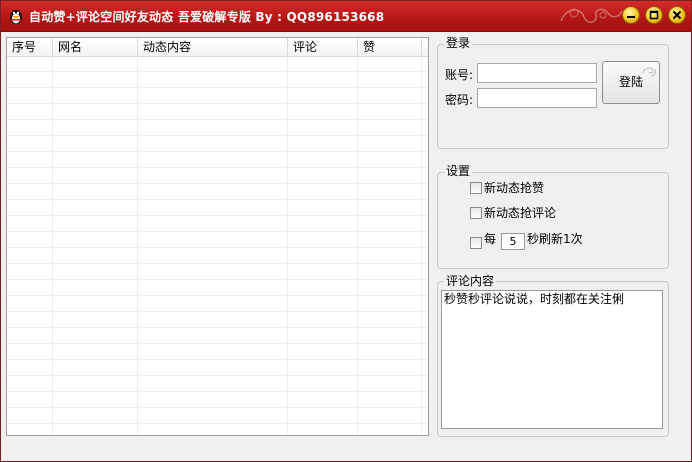  Describe the element at coordinates (16, 17) in the screenshot. I see `qq-penguin-icon` at that location.